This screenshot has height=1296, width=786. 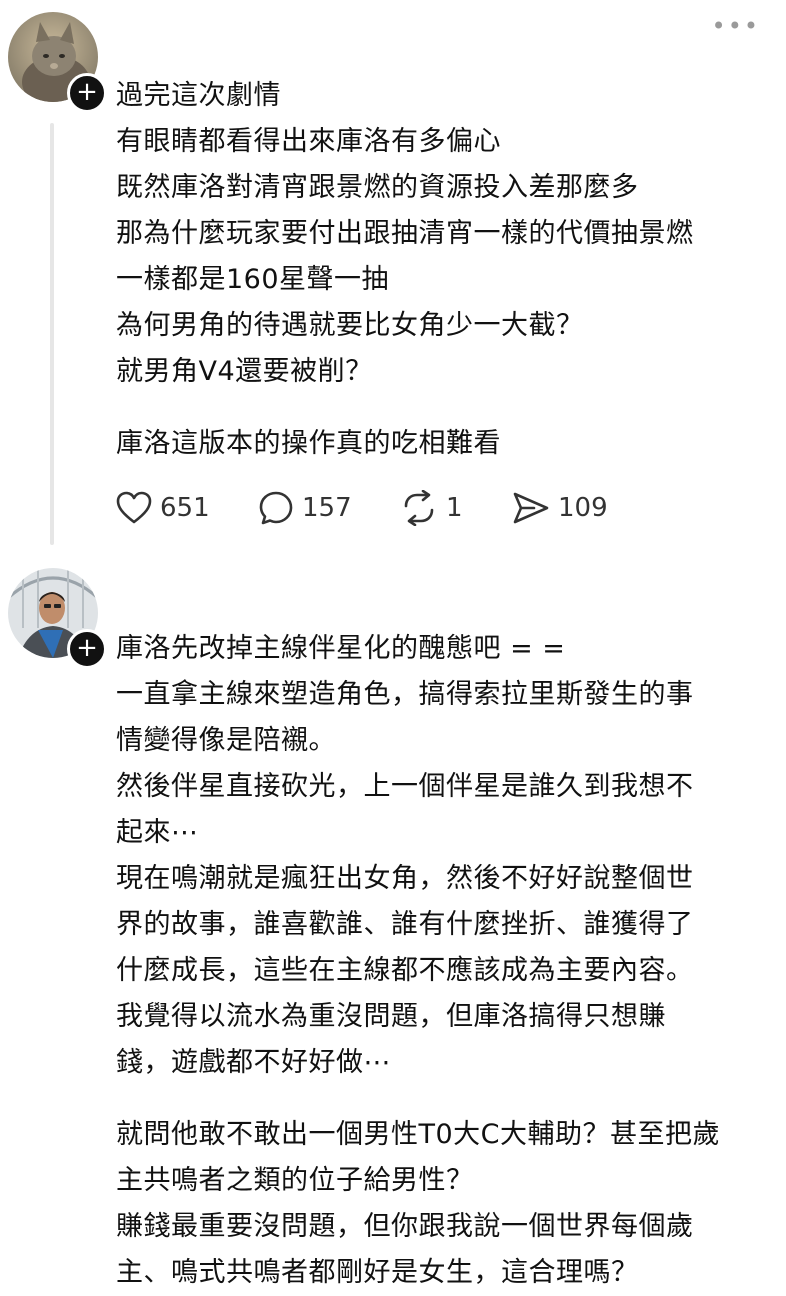 What do you see at coordinates (419, 508) in the screenshot?
I see `repost-icon` at bounding box center [419, 508].